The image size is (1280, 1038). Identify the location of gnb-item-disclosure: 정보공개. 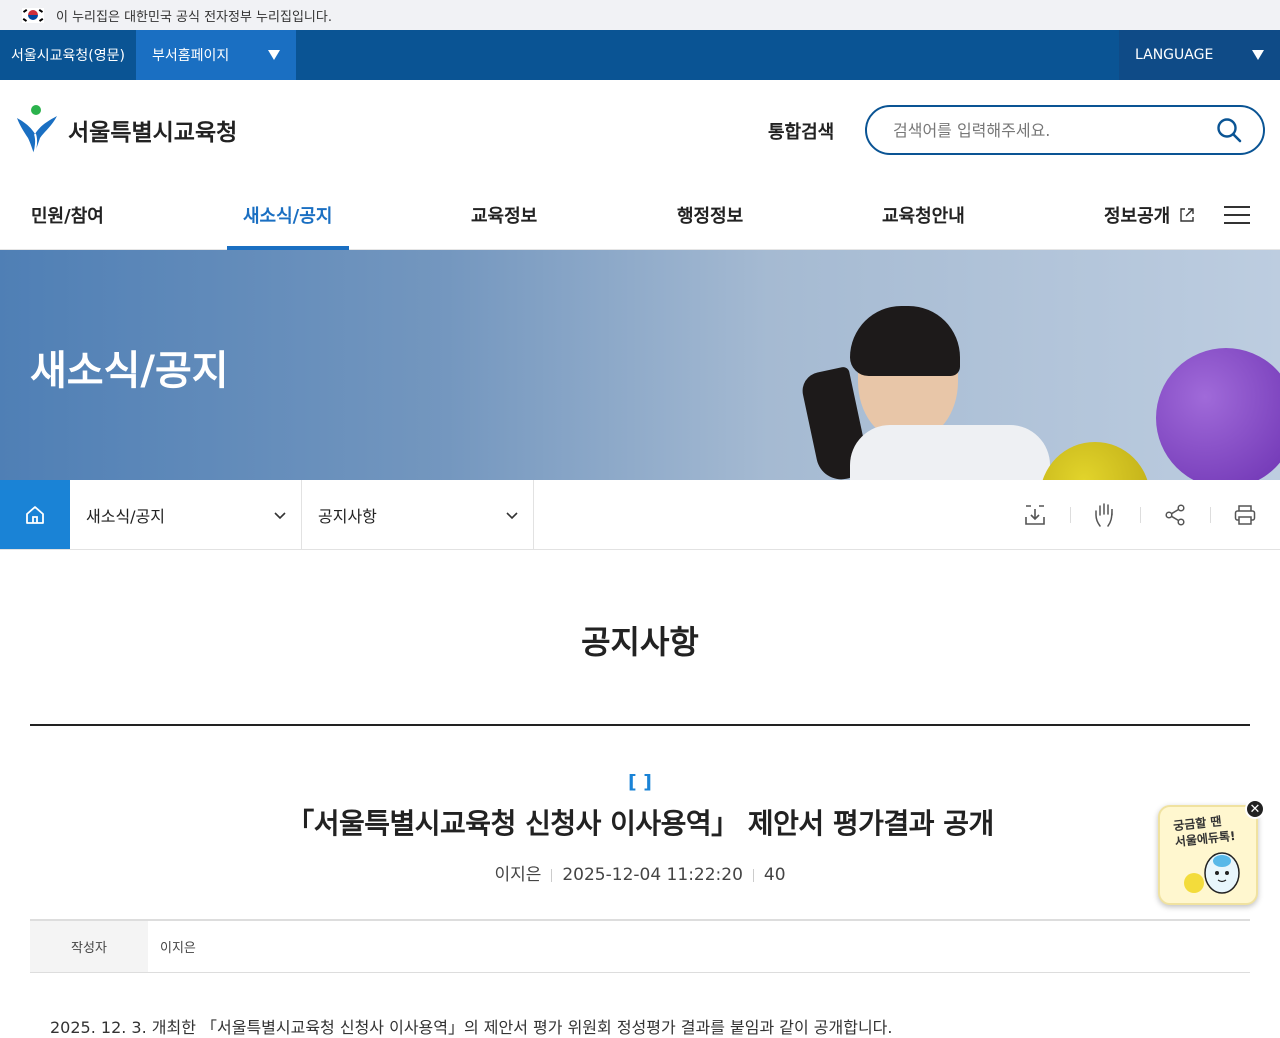
(1149, 215).